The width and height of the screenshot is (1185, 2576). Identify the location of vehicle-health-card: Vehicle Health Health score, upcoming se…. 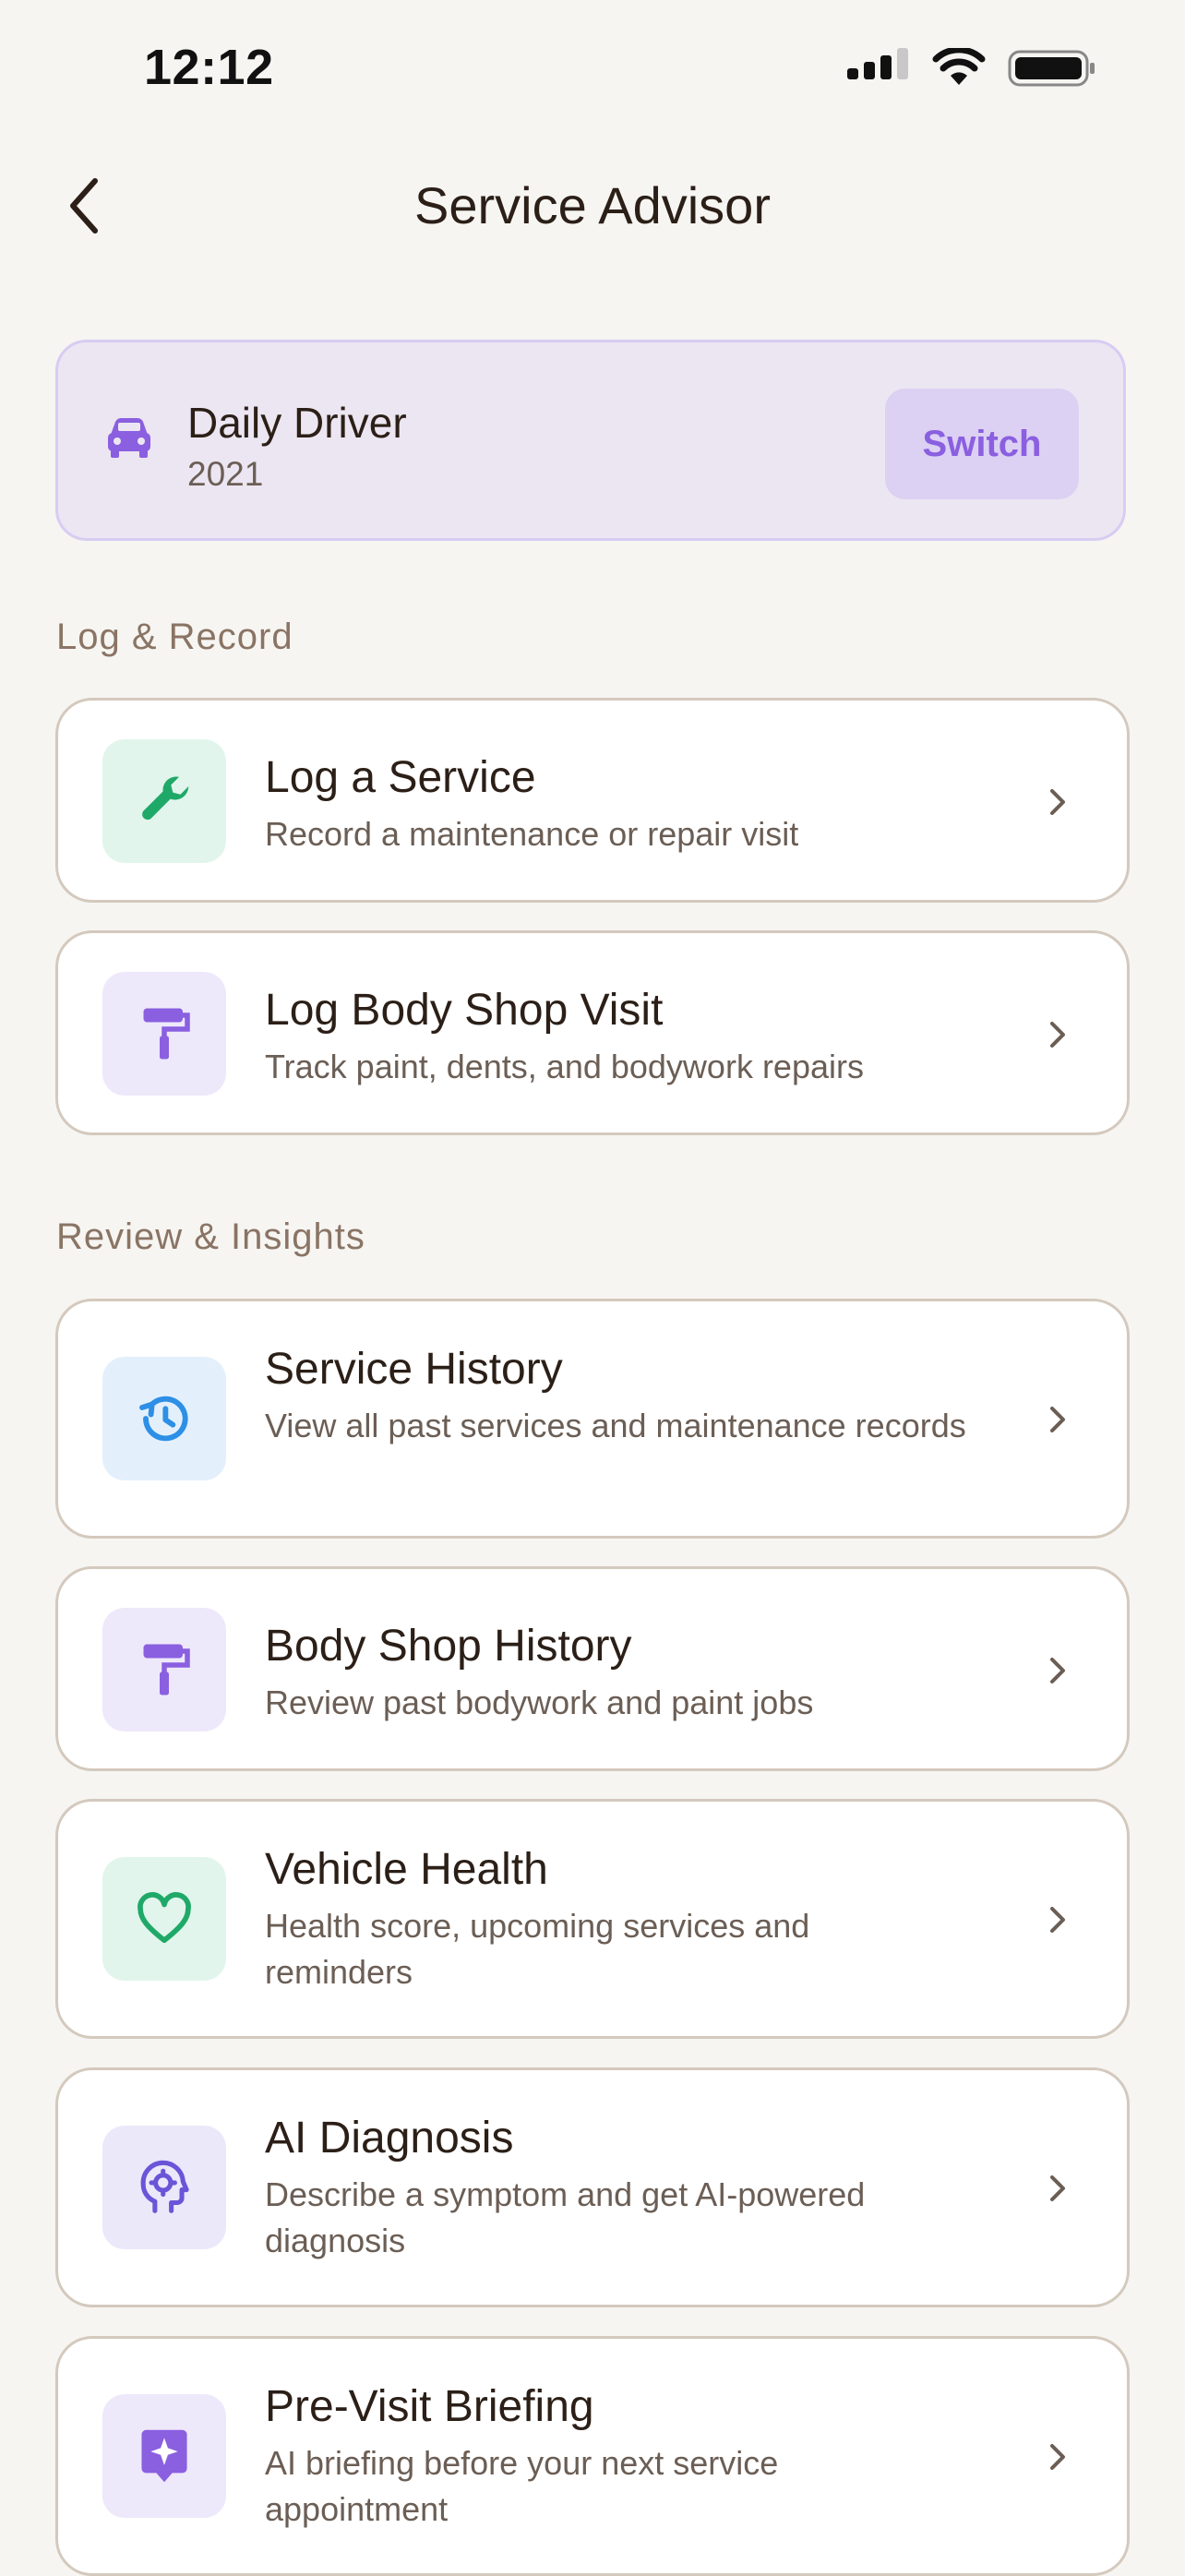
(592, 1919).